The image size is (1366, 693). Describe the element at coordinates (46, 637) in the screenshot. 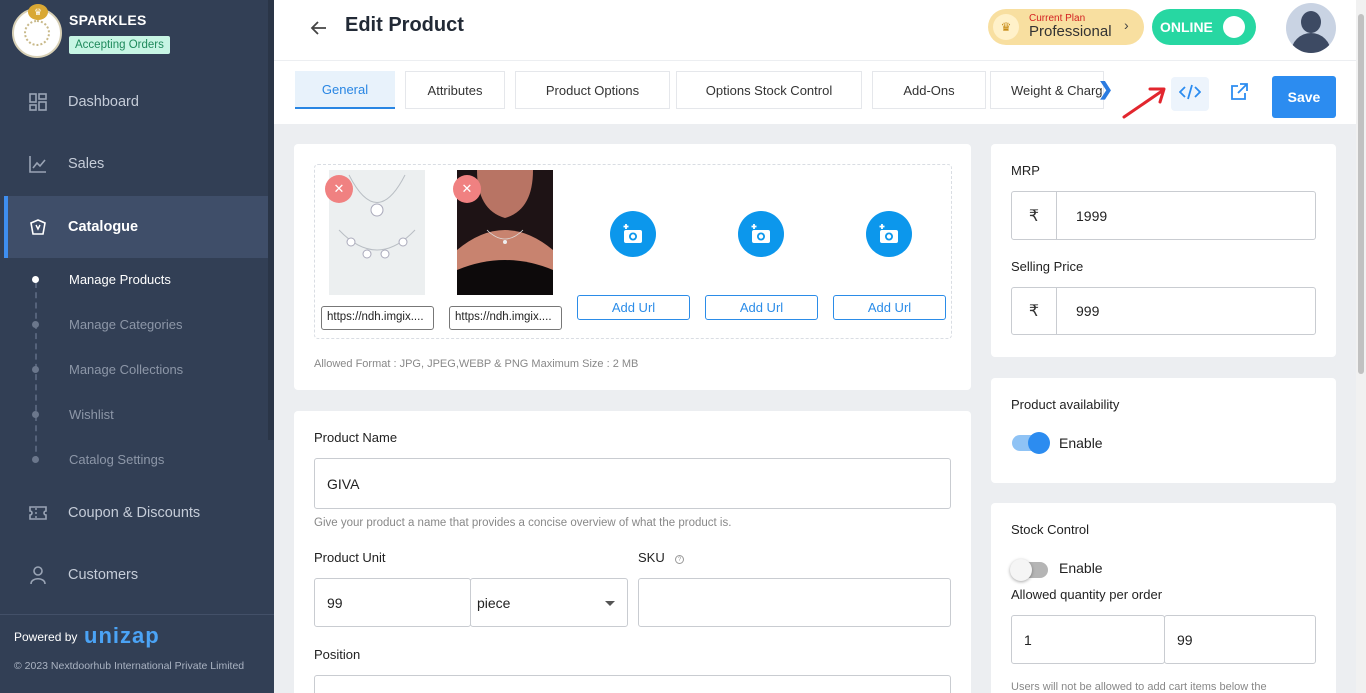

I see `powered-by-text: Powered by` at that location.